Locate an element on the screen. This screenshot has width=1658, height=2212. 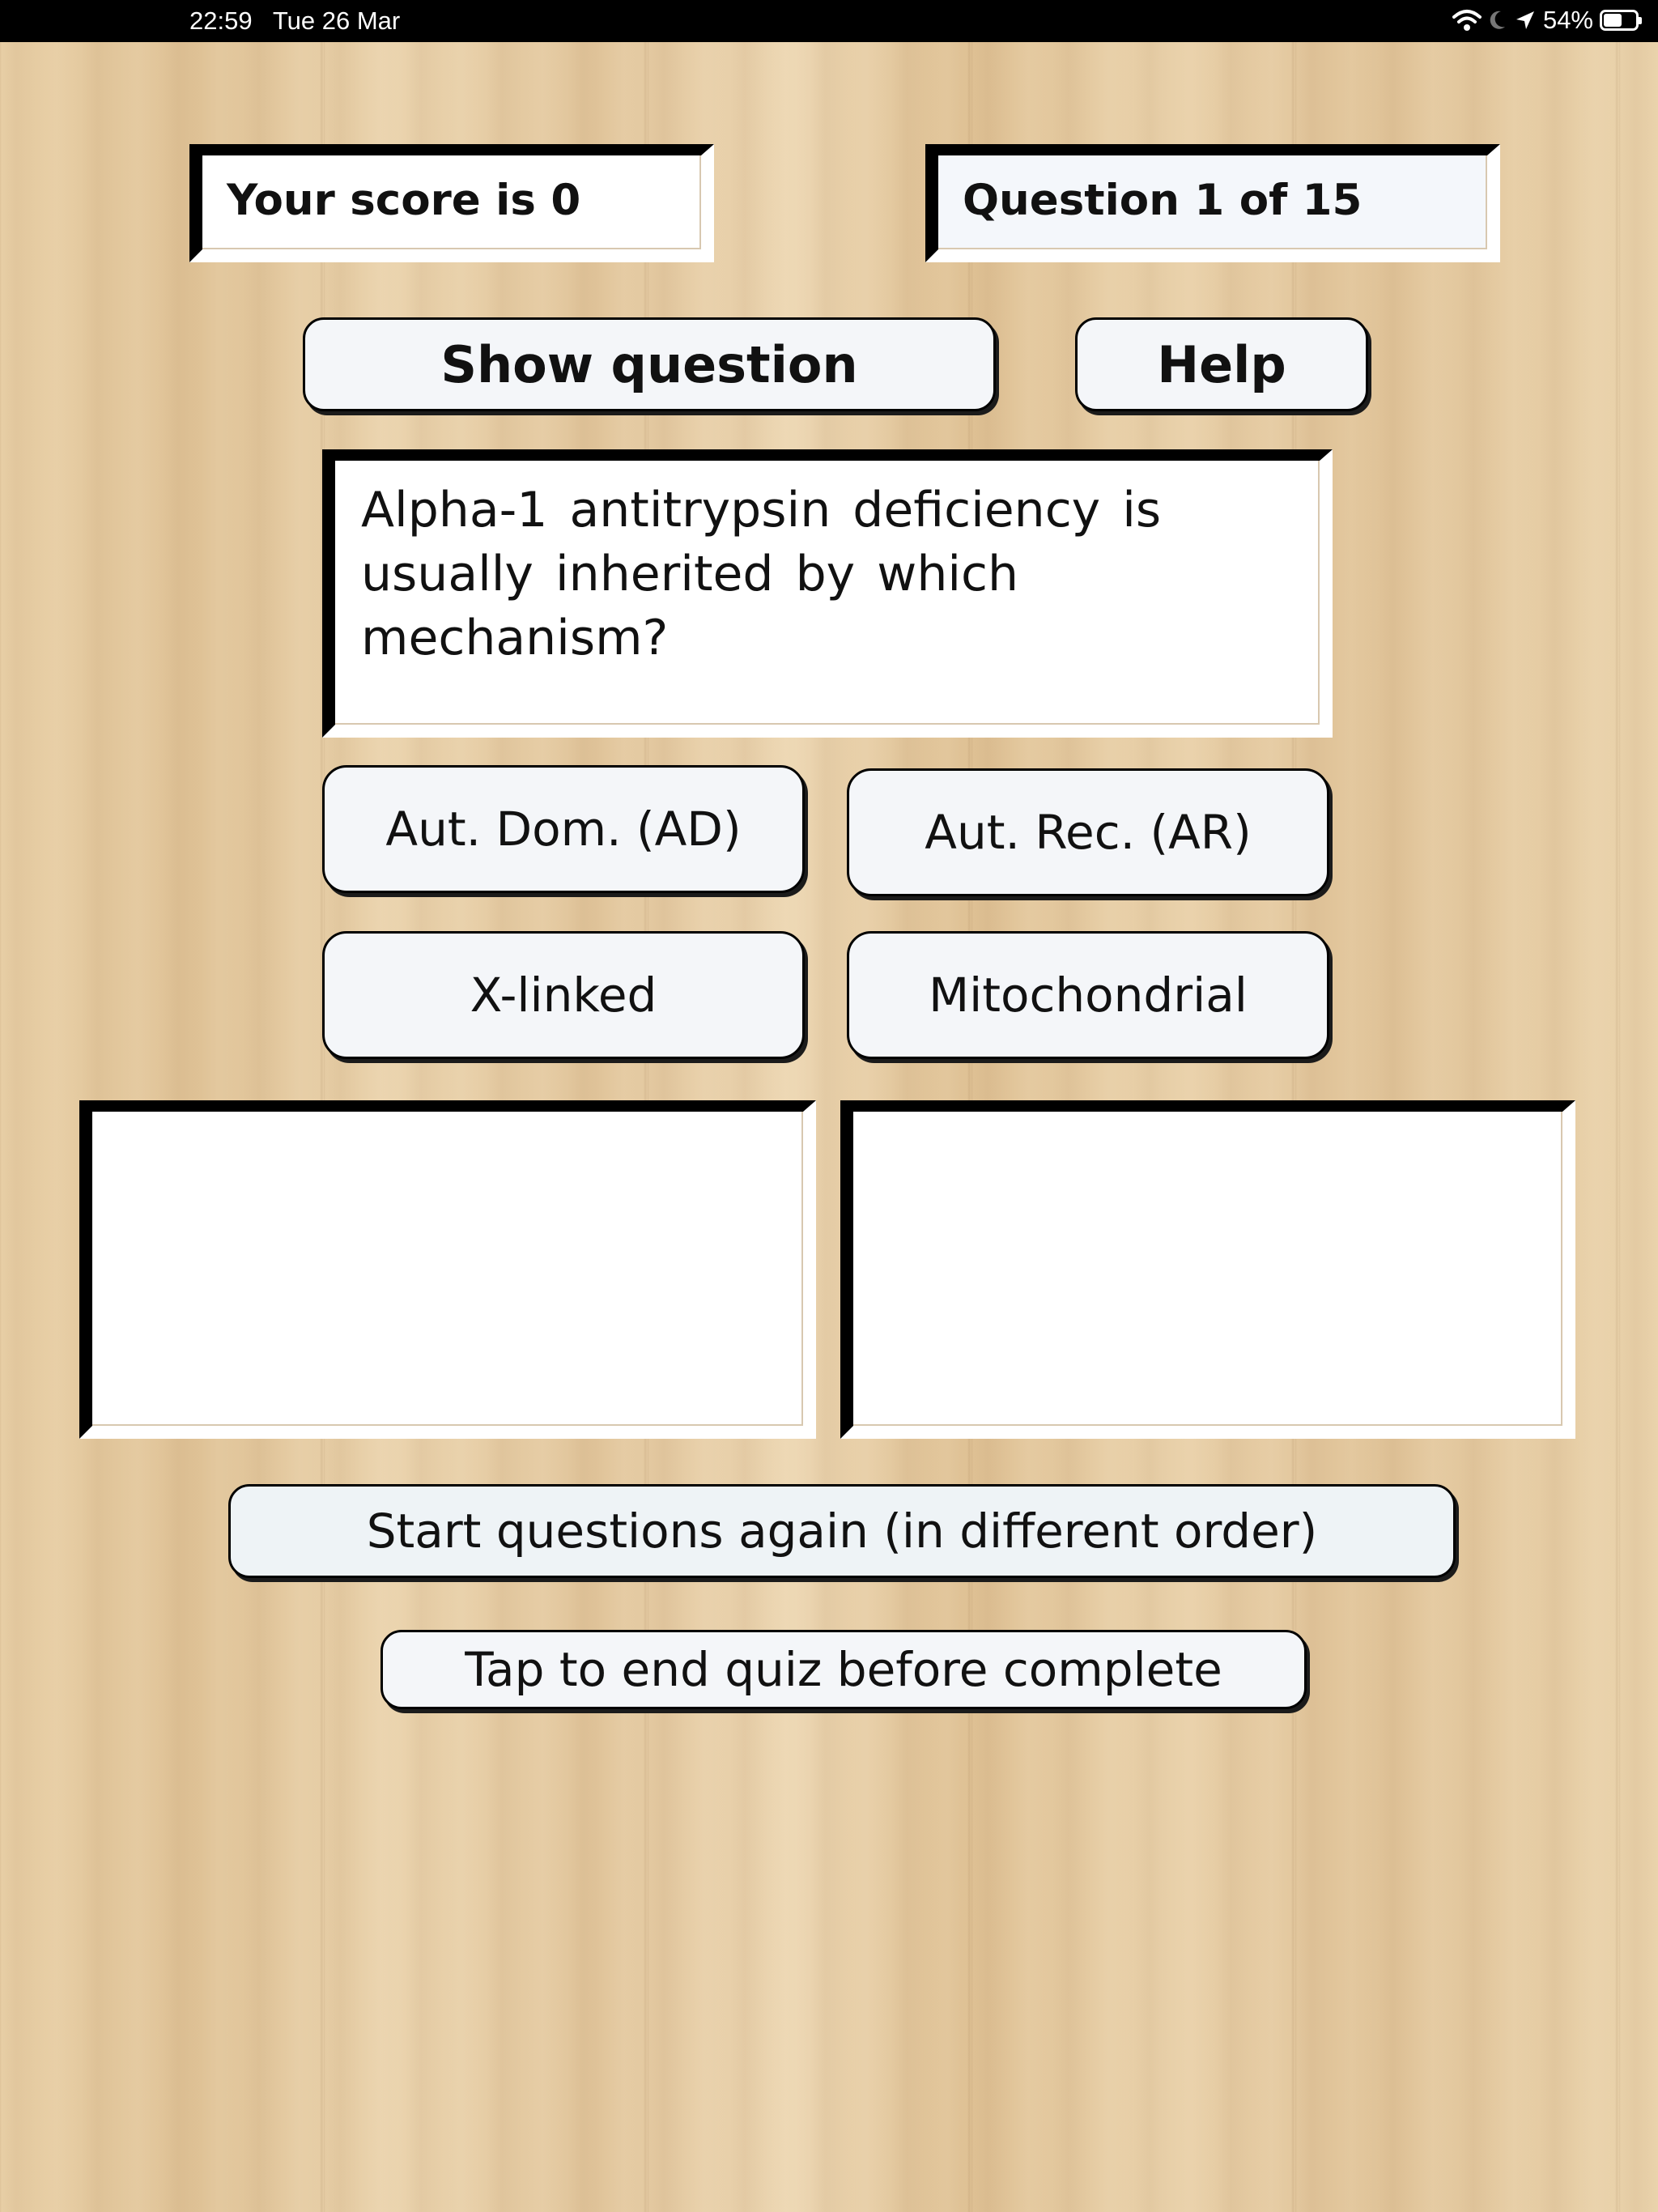
battery-percent: 54% is located at coordinates (1567, 20).